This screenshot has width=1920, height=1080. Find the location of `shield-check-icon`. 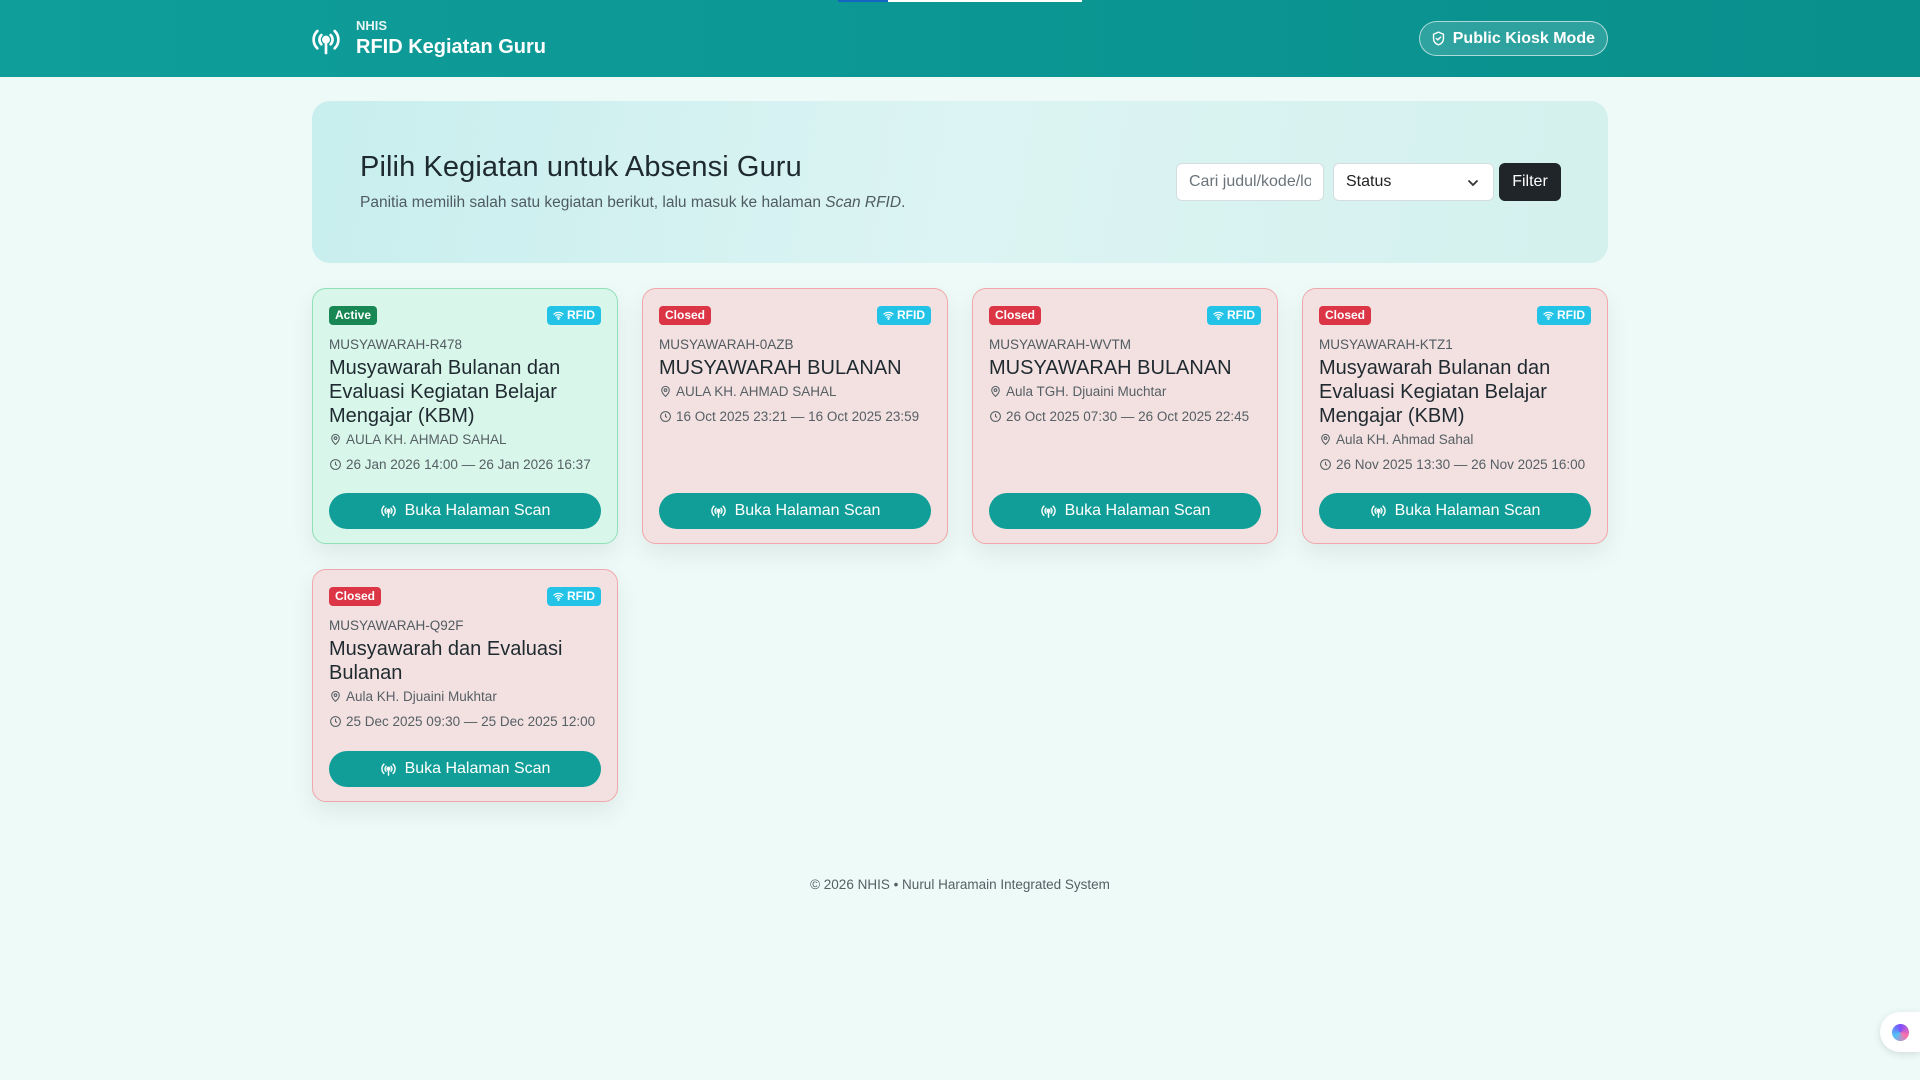

shield-check-icon is located at coordinates (1438, 38).